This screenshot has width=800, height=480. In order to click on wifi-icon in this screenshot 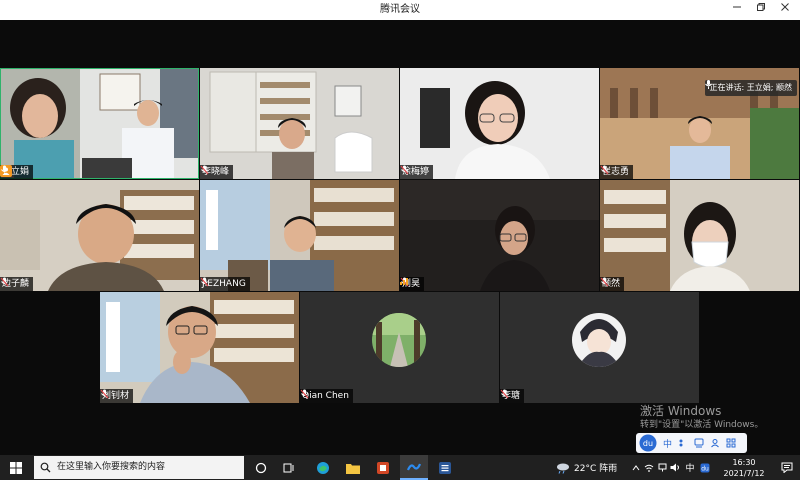, I will do `click(649, 468)`.